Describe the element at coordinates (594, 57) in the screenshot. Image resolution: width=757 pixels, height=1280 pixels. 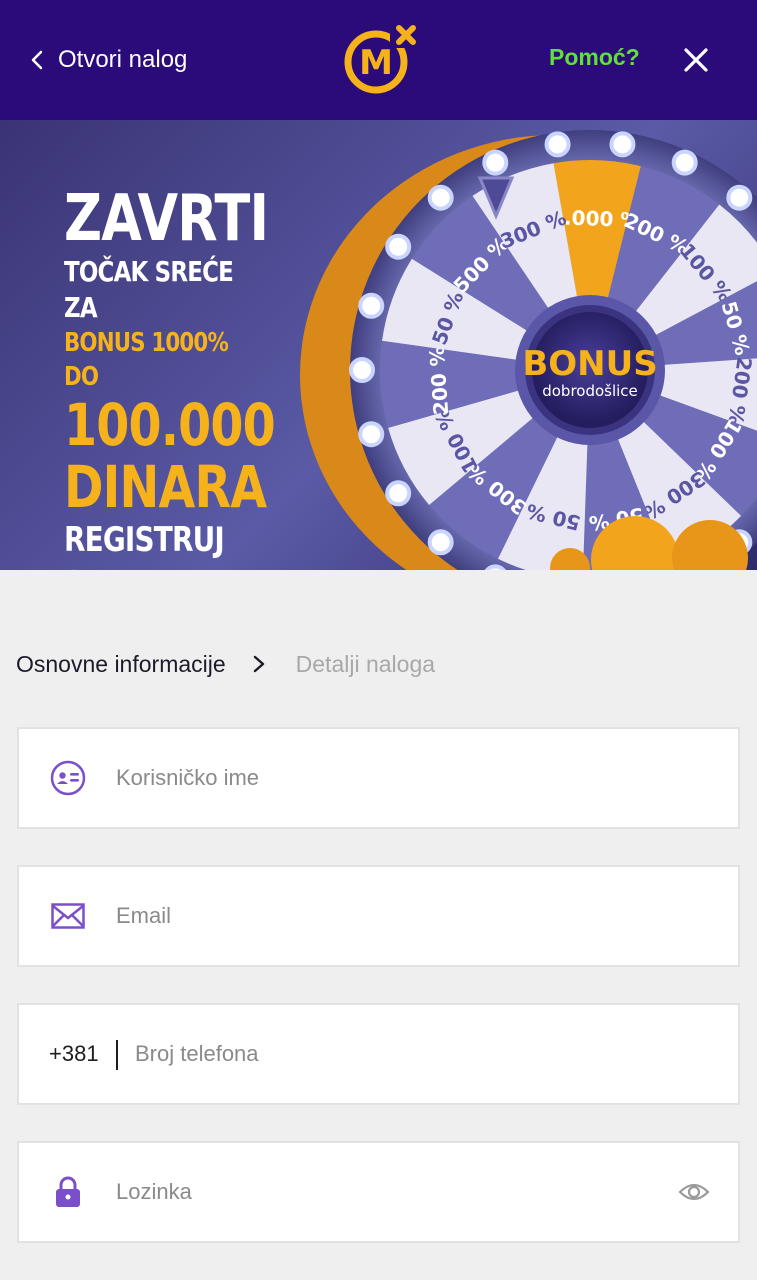
I see `help-link: Pomoć?` at that location.